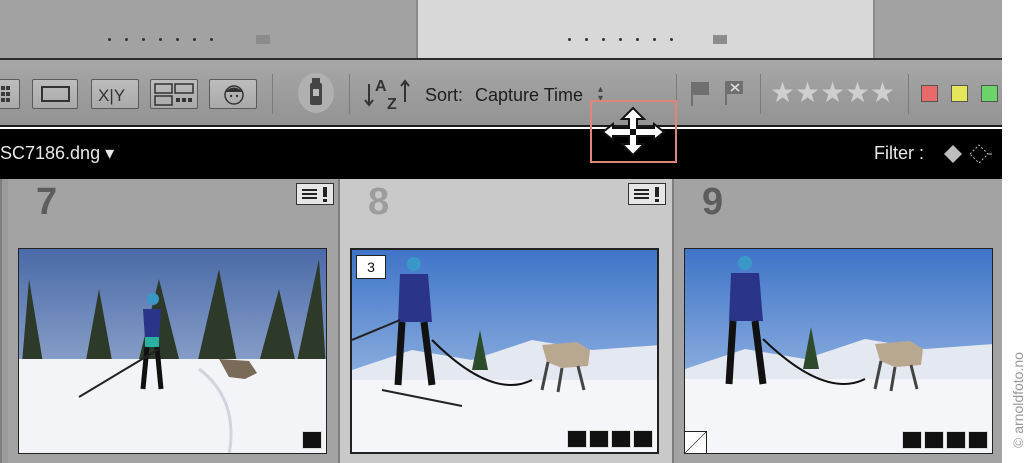  Describe the element at coordinates (989, 93) in the screenshot. I see `label-green` at that location.